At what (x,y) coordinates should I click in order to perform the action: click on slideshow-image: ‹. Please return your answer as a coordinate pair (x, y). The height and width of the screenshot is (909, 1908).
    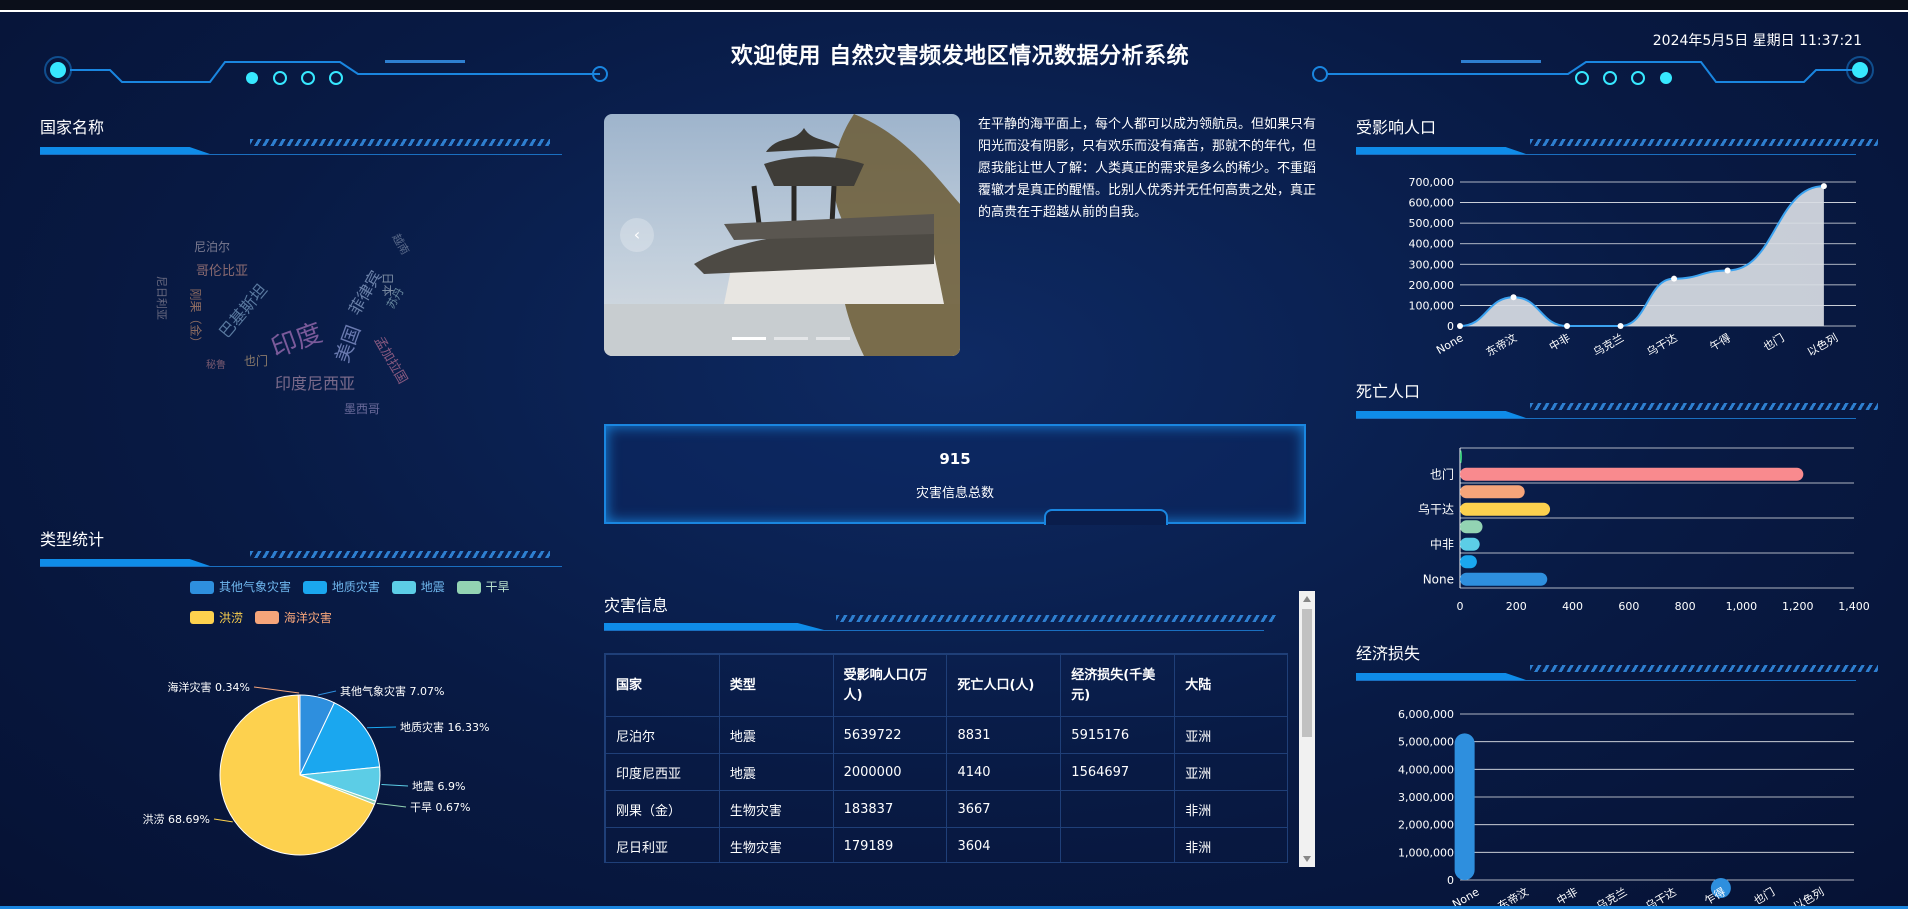
    Looking at the image, I should click on (782, 235).